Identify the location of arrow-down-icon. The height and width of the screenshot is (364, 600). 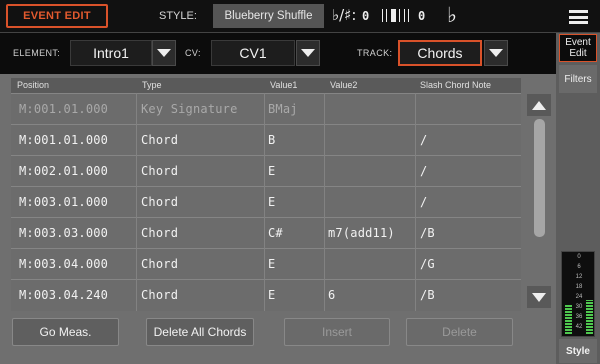
(539, 297).